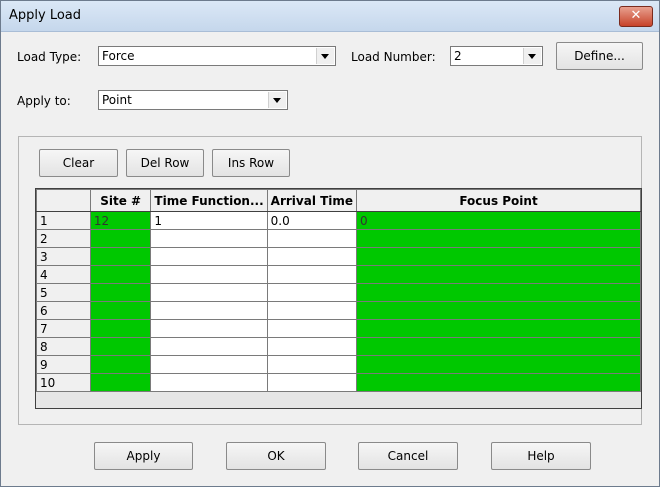 The width and height of the screenshot is (660, 487). I want to click on load-number-select: 2, so click(496, 56).